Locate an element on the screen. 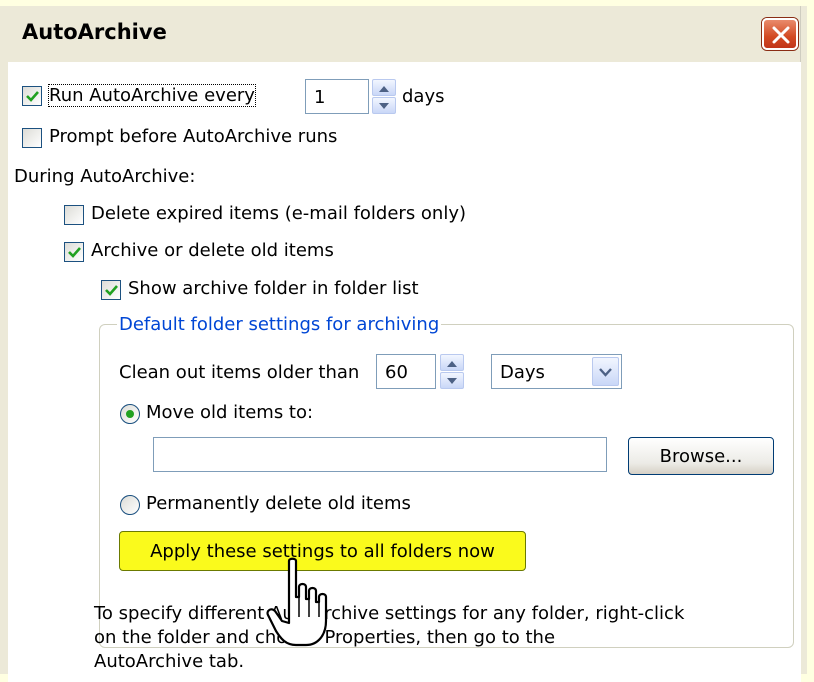  run-every-spinner is located at coordinates (384, 96).